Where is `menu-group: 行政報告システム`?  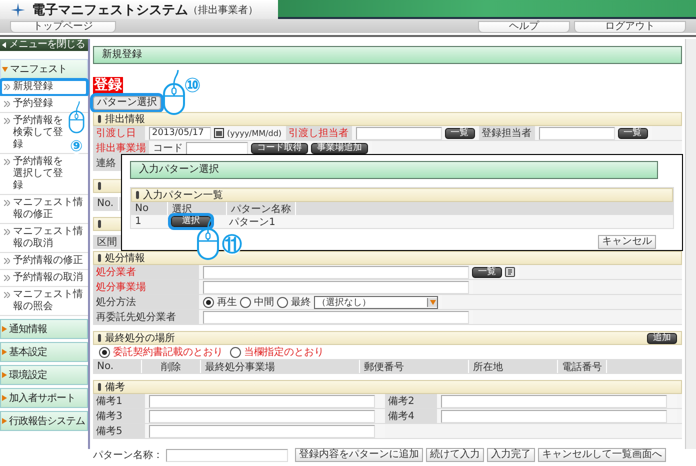 menu-group: 行政報告システム is located at coordinates (44, 421).